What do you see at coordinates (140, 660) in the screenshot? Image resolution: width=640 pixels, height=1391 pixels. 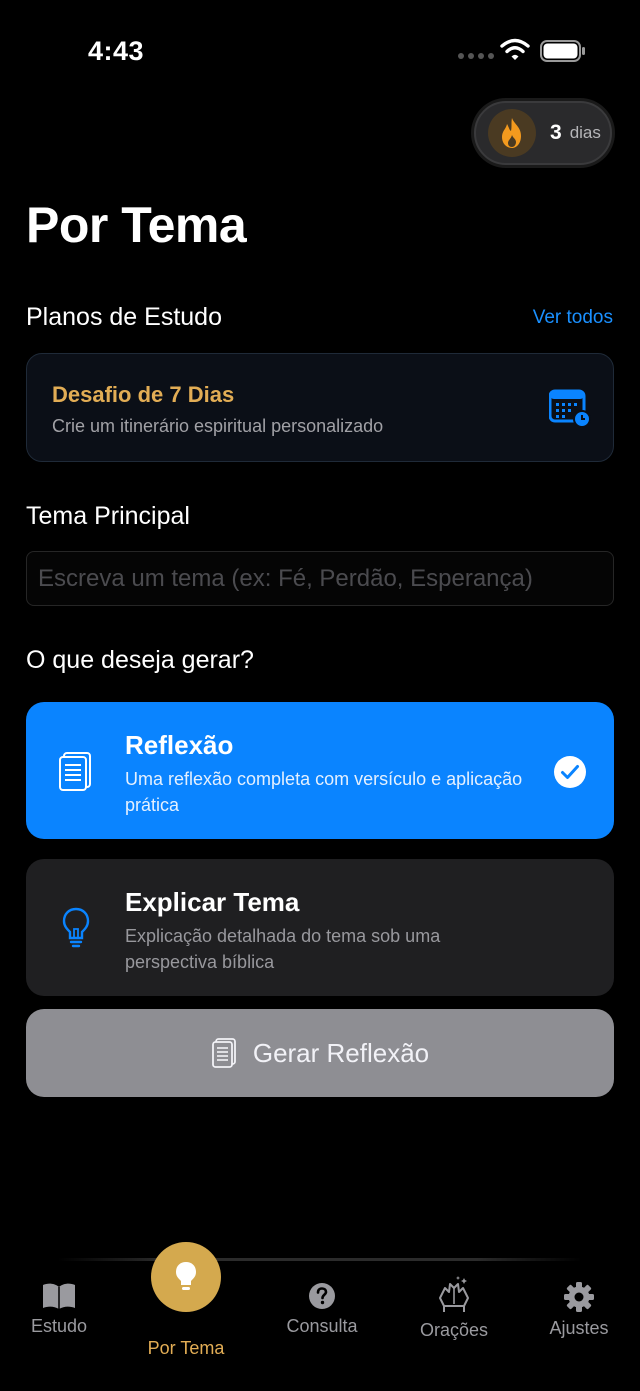 I see `generate-options-heading: O que deseja gerar?` at bounding box center [140, 660].